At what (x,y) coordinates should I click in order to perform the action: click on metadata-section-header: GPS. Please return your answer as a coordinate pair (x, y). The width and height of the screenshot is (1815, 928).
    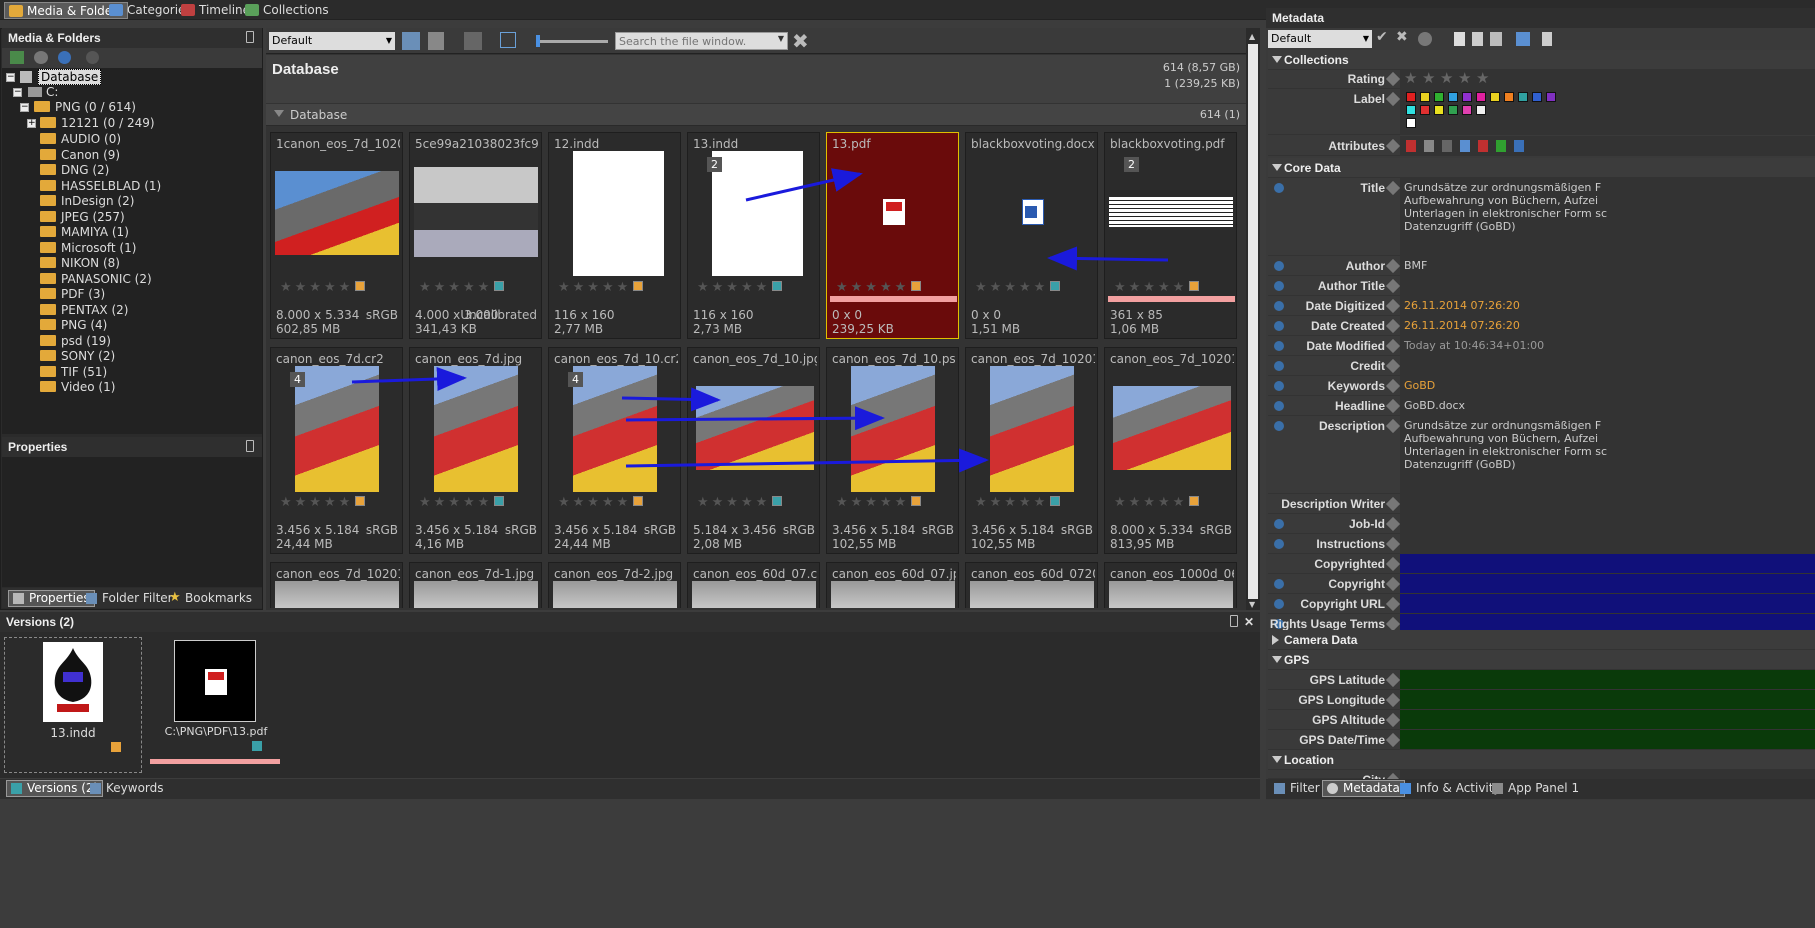
    Looking at the image, I should click on (1541, 660).